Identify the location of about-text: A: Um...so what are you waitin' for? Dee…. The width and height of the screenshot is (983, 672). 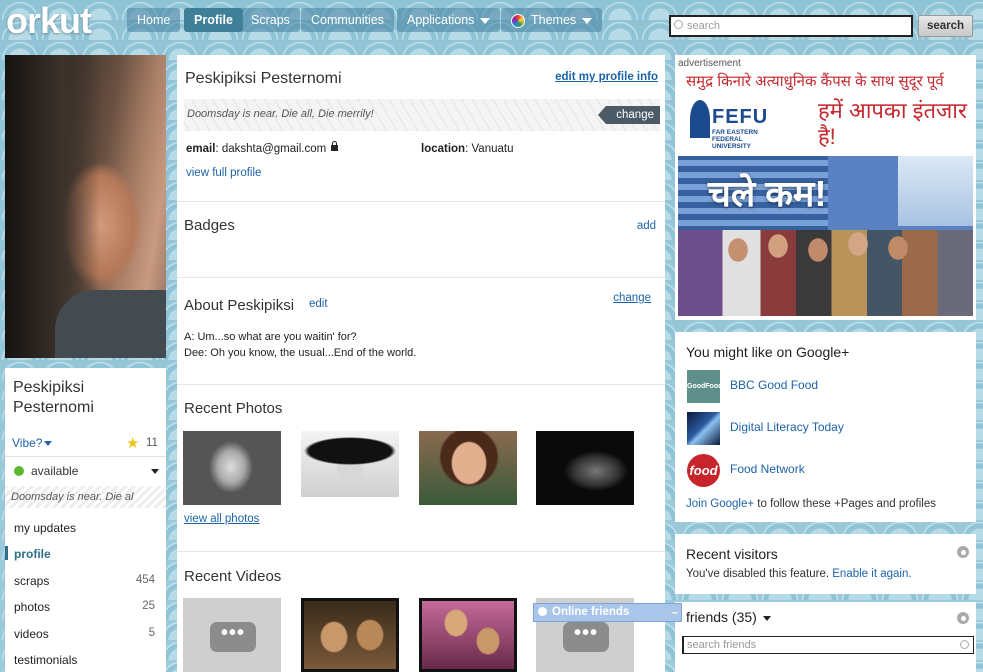
(300, 345).